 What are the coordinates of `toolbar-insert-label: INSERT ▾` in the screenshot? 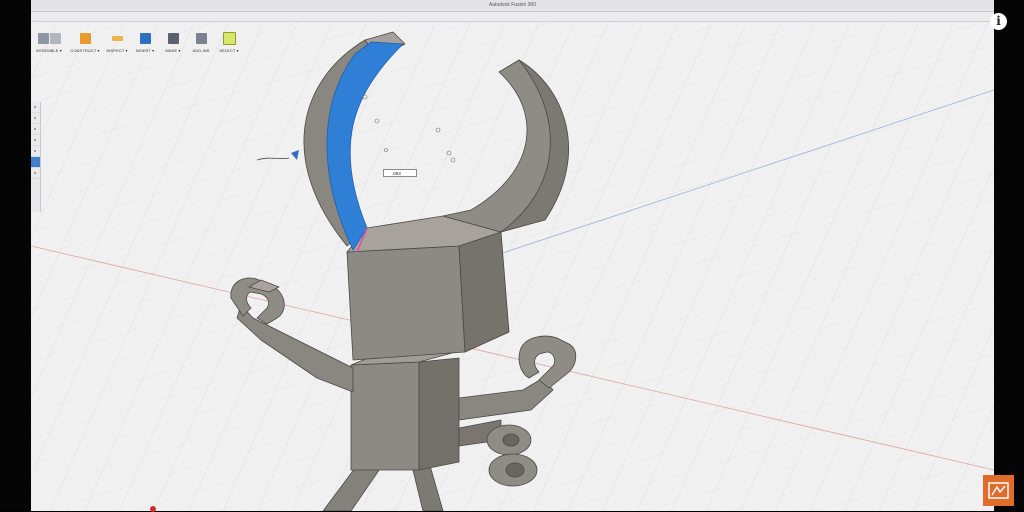 It's located at (145, 50).